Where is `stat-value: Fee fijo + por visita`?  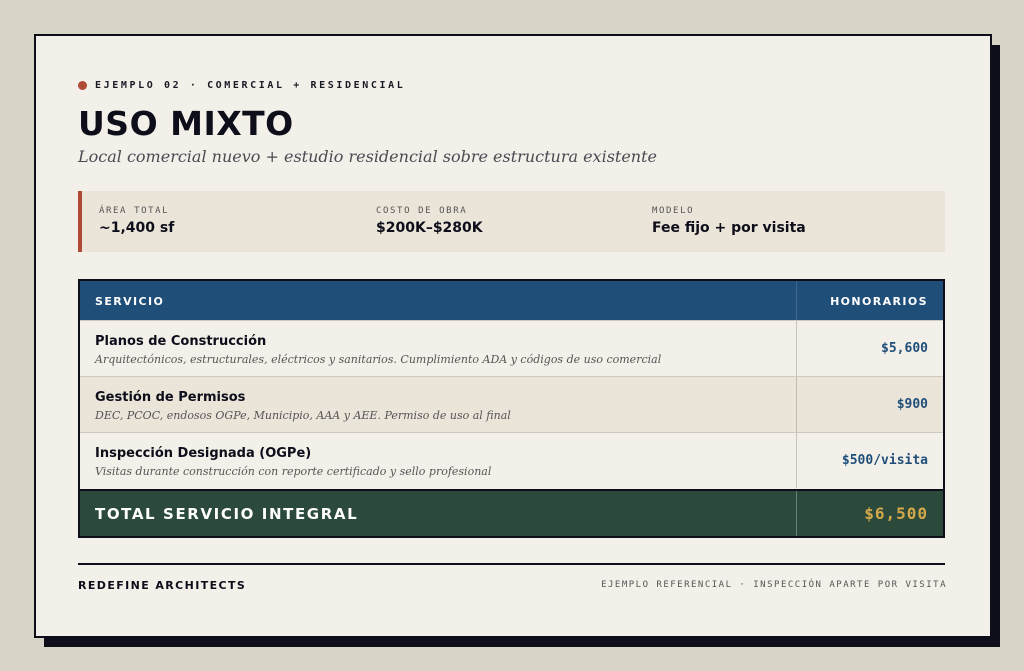
stat-value: Fee fijo + por visita is located at coordinates (729, 228).